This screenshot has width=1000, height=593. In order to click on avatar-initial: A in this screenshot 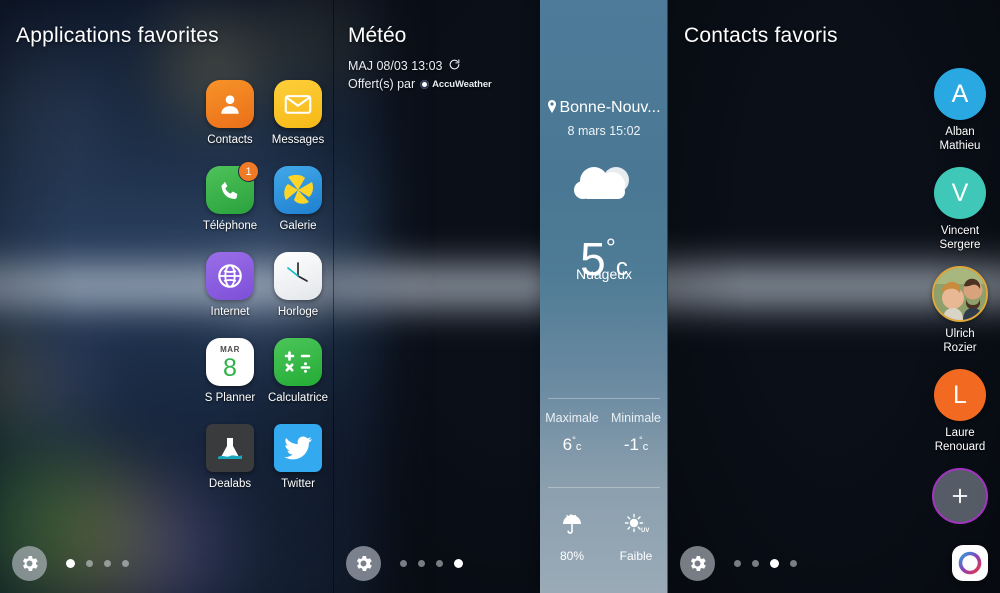, I will do `click(960, 93)`.